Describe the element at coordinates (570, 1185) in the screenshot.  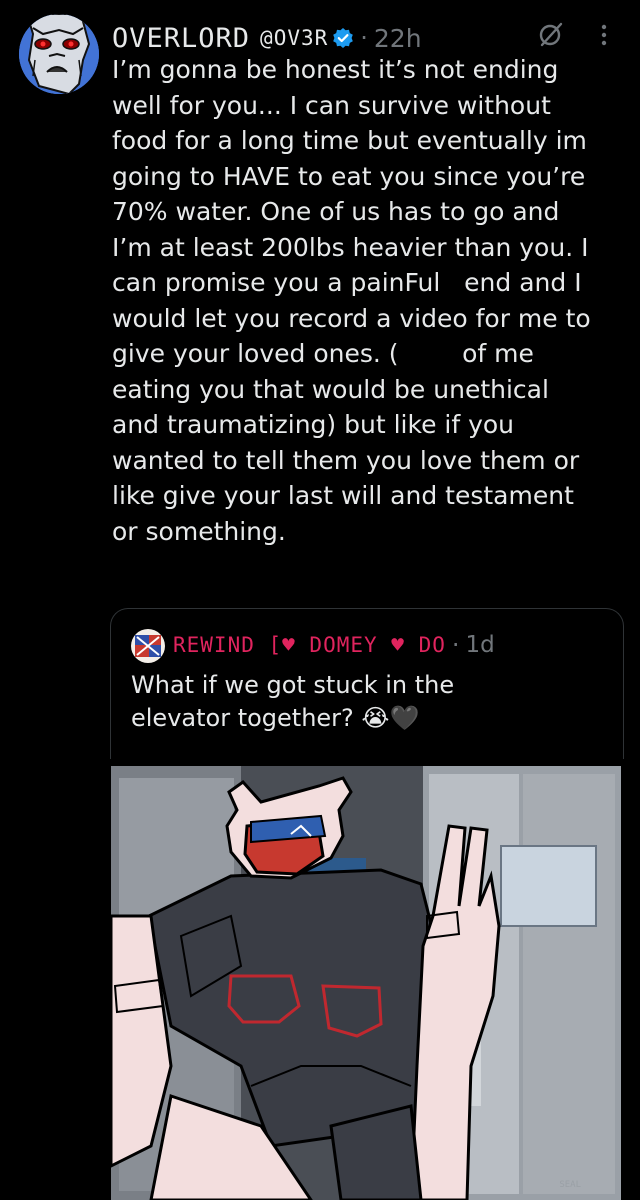
I see `artist-signature: SEAL` at that location.